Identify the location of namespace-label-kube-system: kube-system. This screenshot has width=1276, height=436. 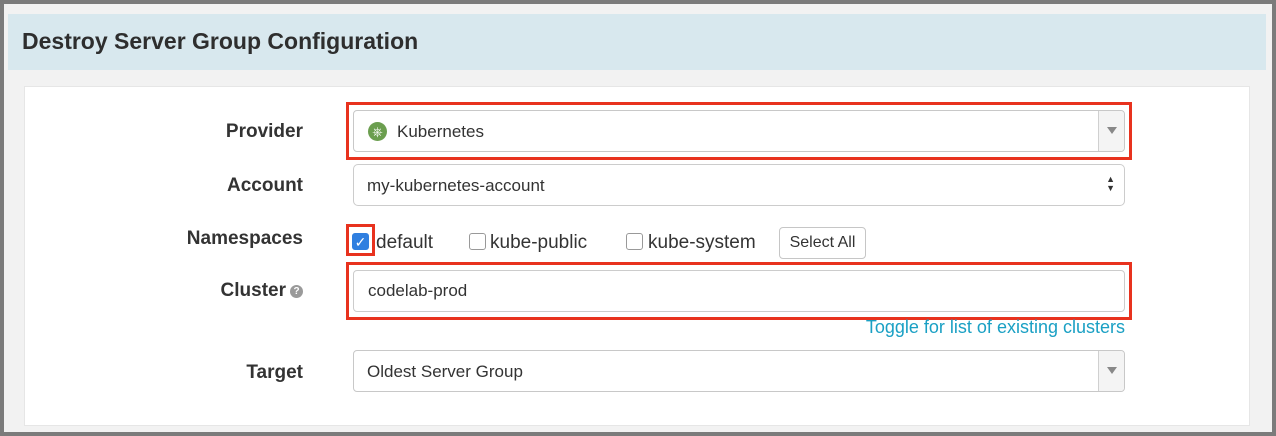
(702, 243).